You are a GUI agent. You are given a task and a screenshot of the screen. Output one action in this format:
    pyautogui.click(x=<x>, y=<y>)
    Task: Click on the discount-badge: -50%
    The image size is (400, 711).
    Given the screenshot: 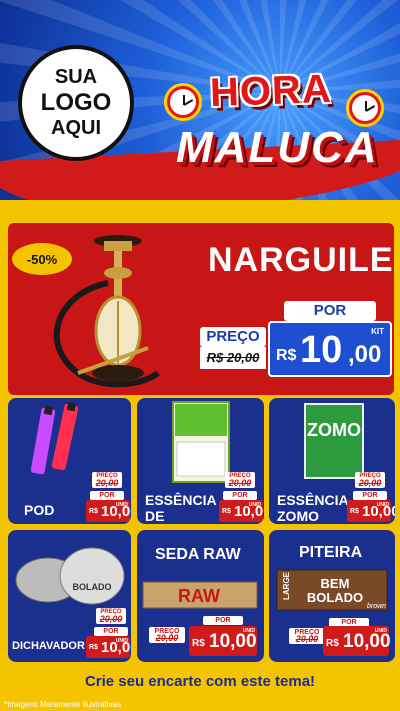 What is the action you would take?
    pyautogui.click(x=42, y=259)
    